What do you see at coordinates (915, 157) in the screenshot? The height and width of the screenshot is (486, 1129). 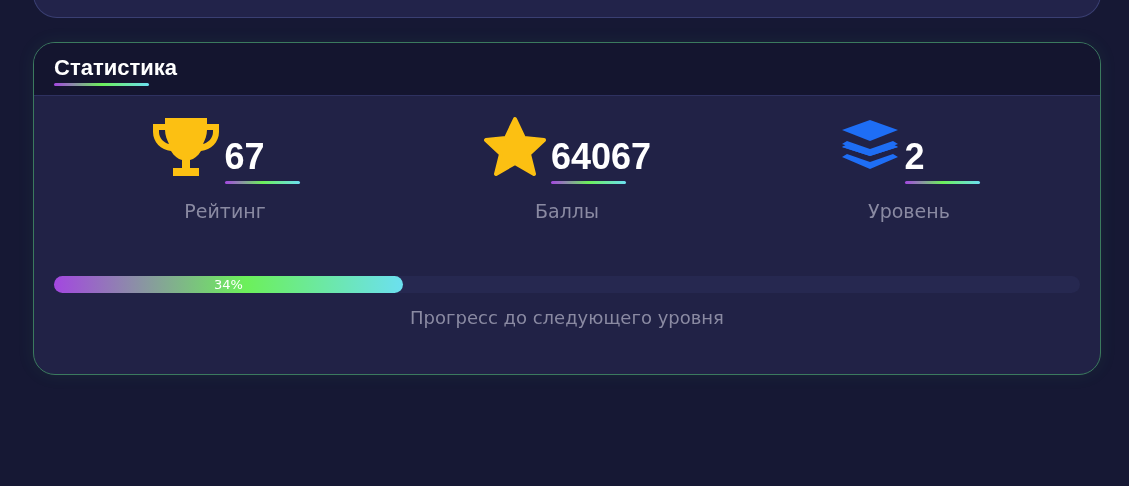 I see `stat-value: 2` at bounding box center [915, 157].